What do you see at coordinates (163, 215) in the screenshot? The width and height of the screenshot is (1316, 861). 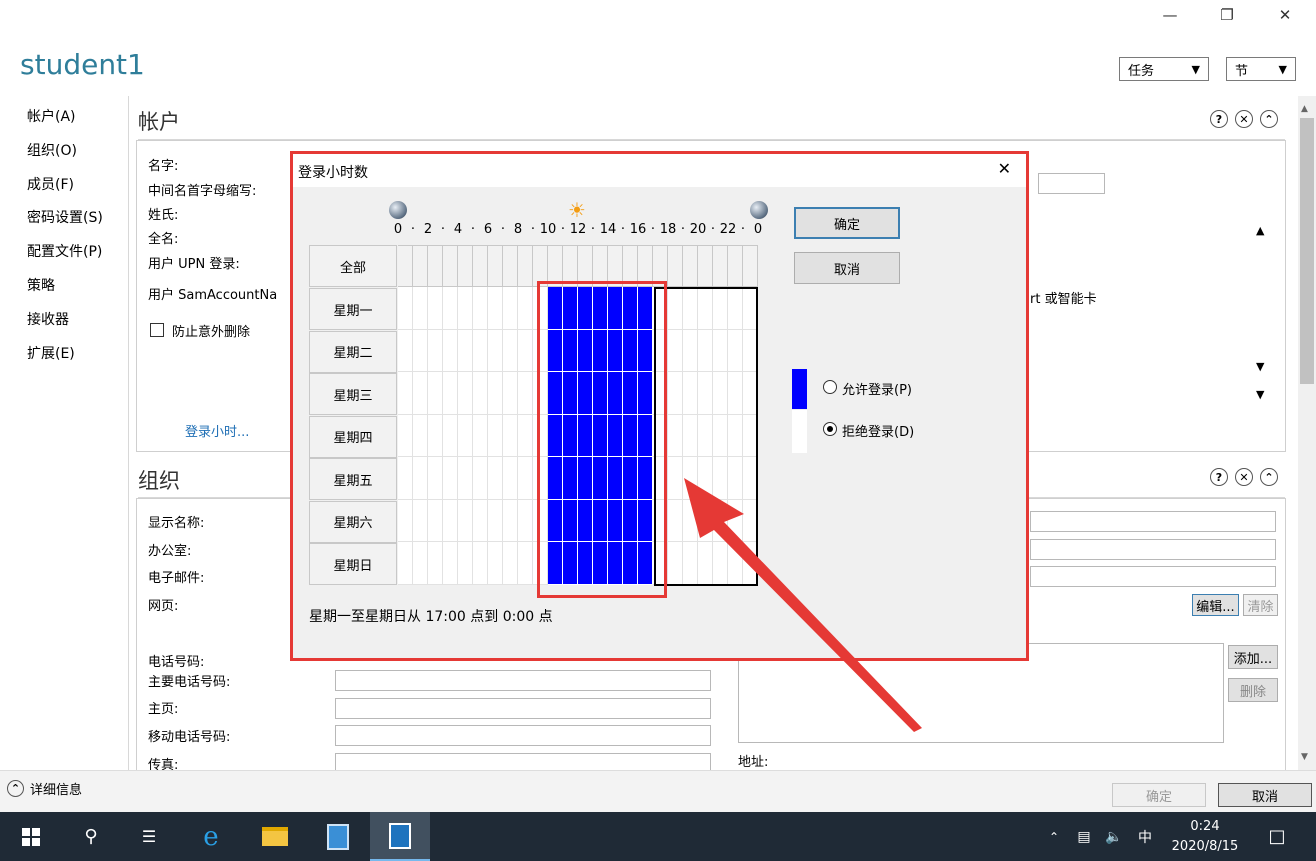 I see `last-name-label: 姓氏:` at bounding box center [163, 215].